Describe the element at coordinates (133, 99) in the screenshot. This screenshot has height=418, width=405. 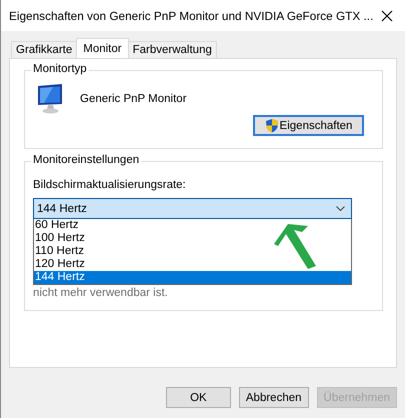
I see `monitor-name: Generic PnP Monitor` at that location.